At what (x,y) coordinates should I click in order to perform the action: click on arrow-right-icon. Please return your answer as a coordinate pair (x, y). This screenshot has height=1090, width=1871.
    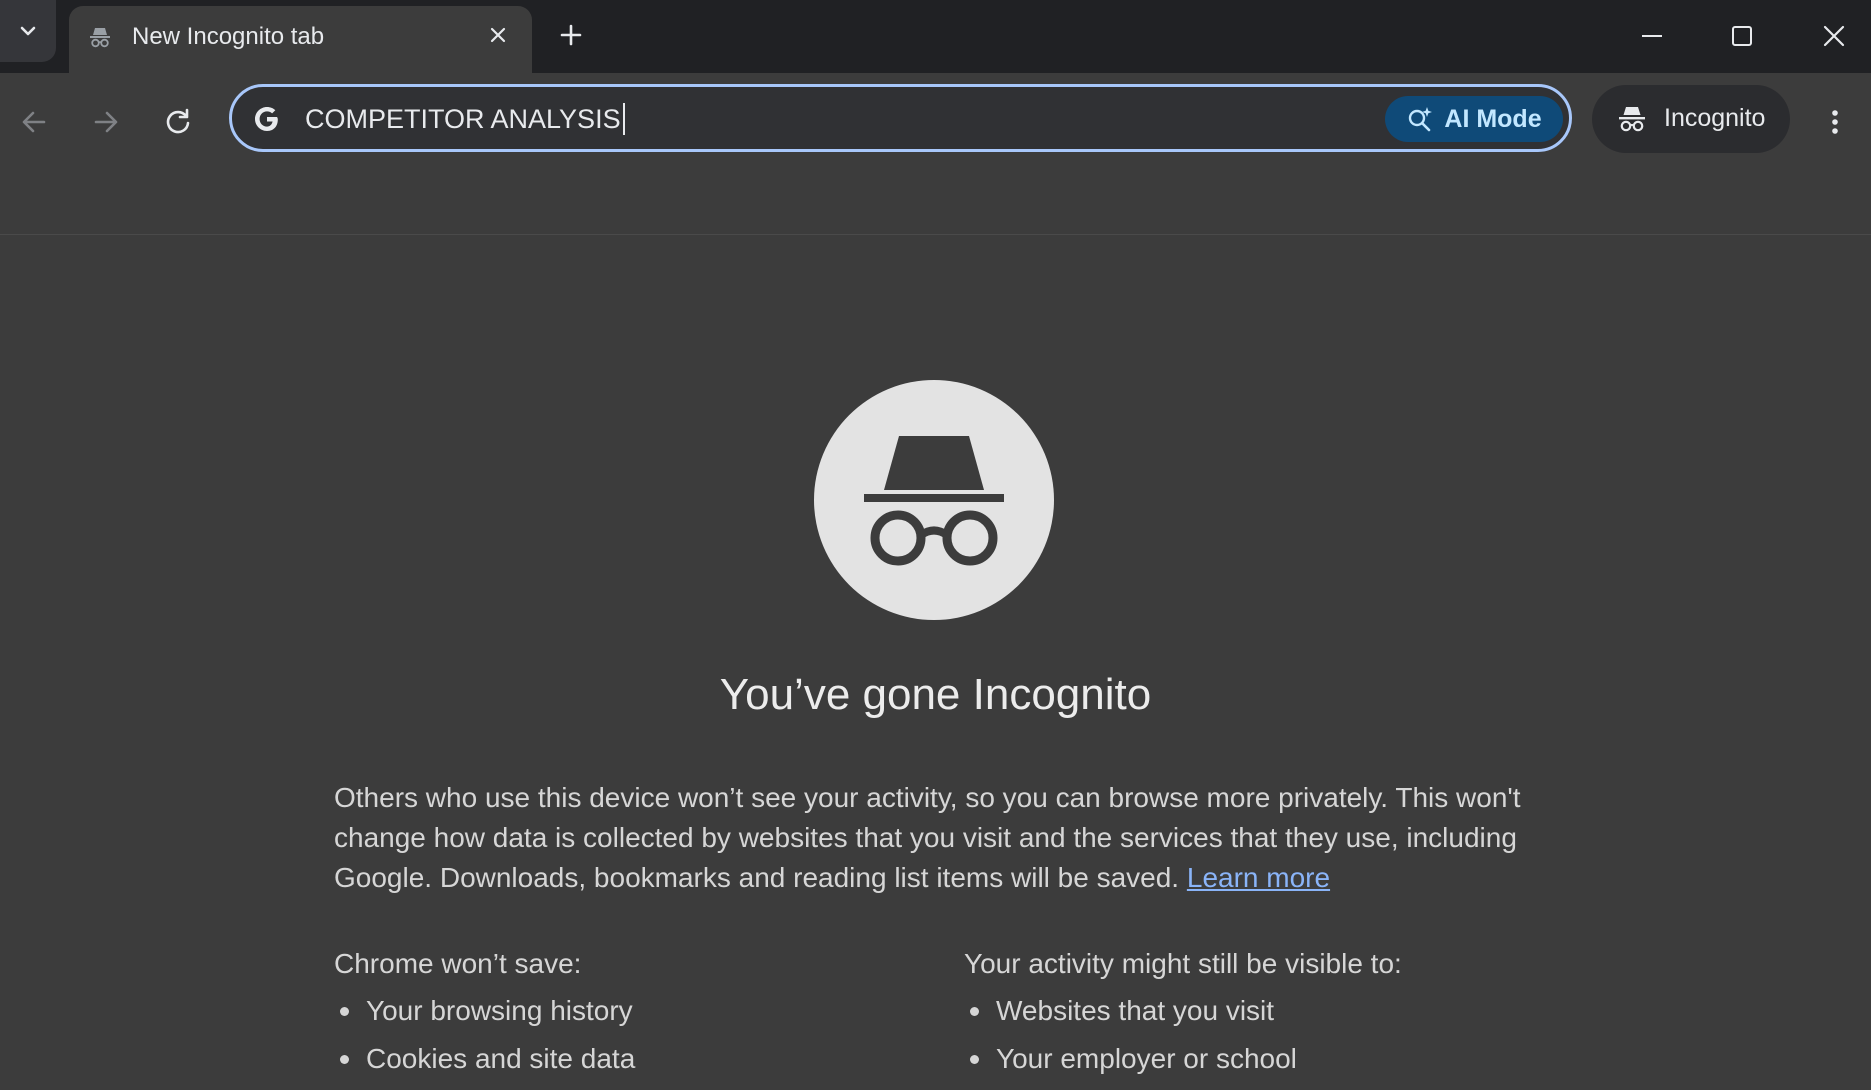
    Looking at the image, I should click on (106, 122).